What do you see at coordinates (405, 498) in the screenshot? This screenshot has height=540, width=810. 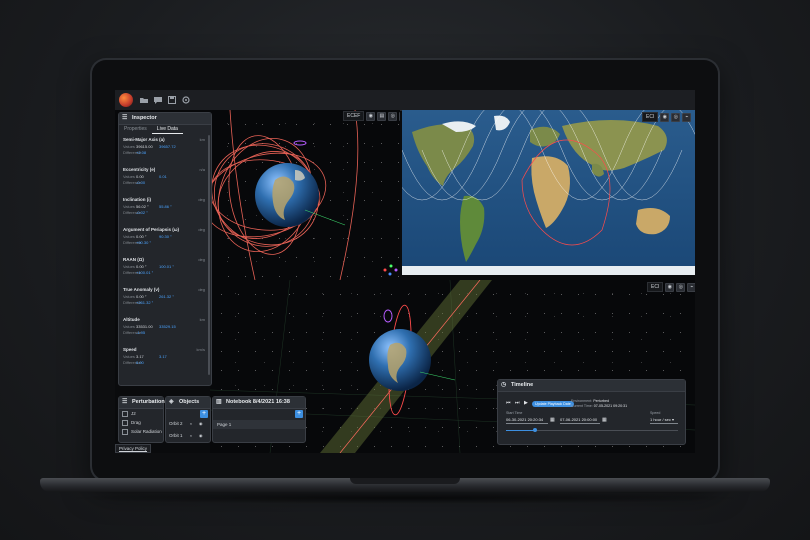 I see `laptop-shadow` at bounding box center [405, 498].